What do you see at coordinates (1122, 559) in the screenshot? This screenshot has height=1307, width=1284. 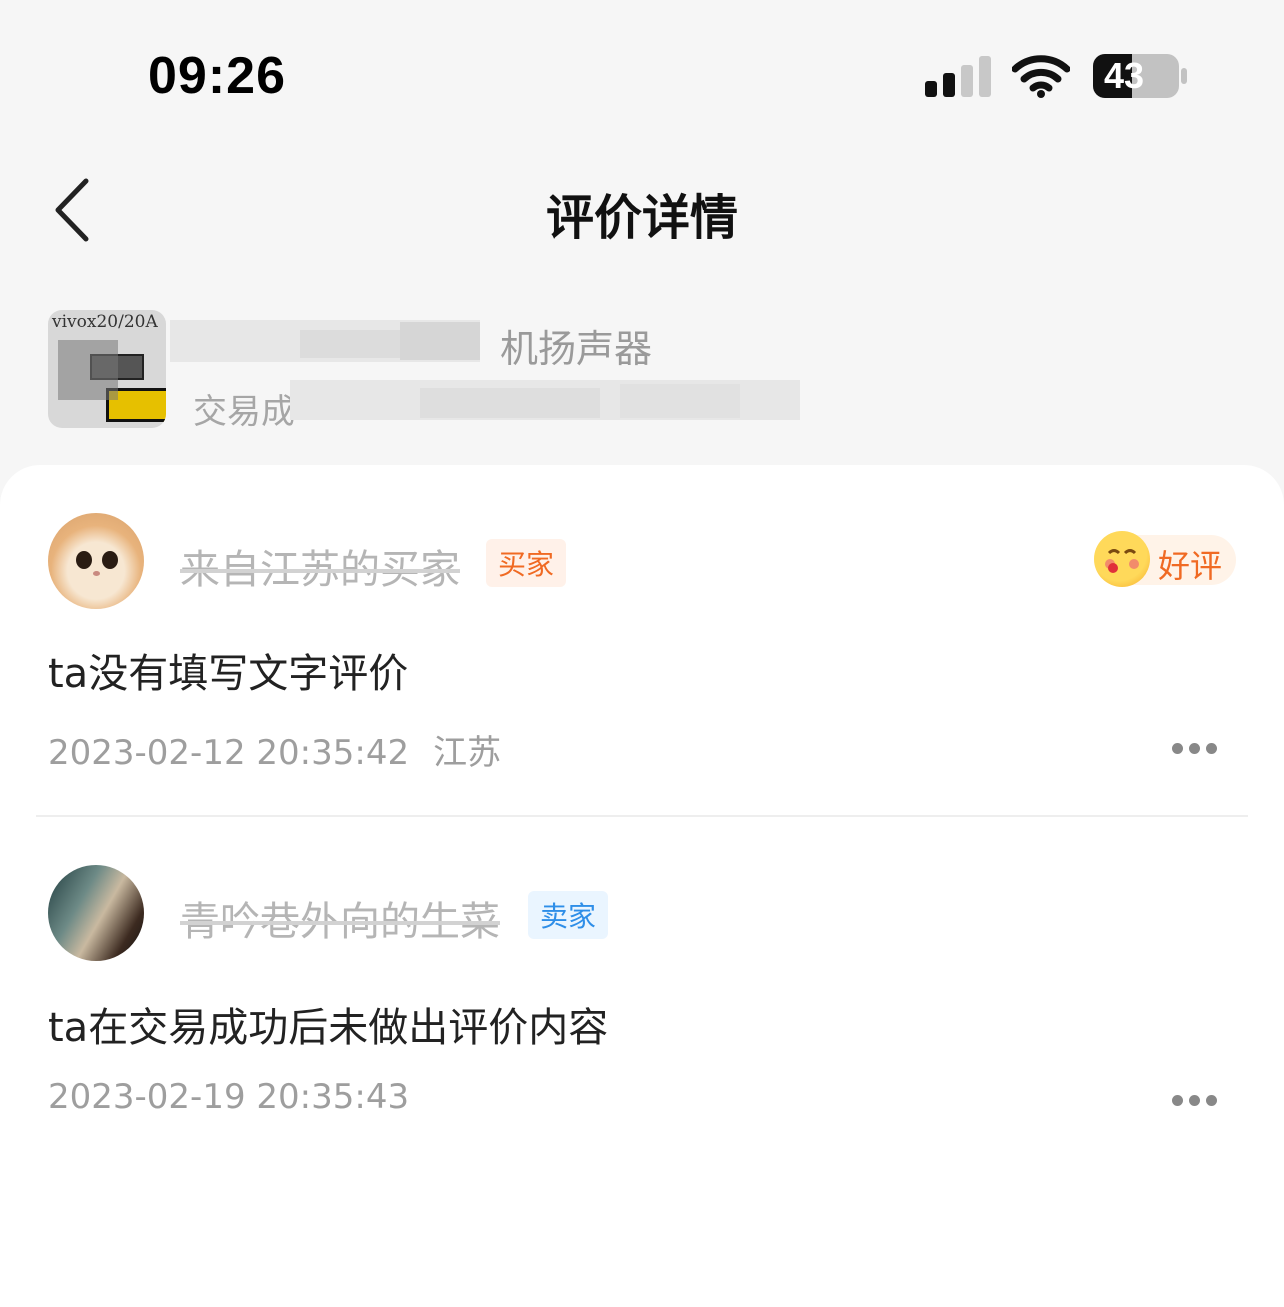 I see `smile-face-icon` at bounding box center [1122, 559].